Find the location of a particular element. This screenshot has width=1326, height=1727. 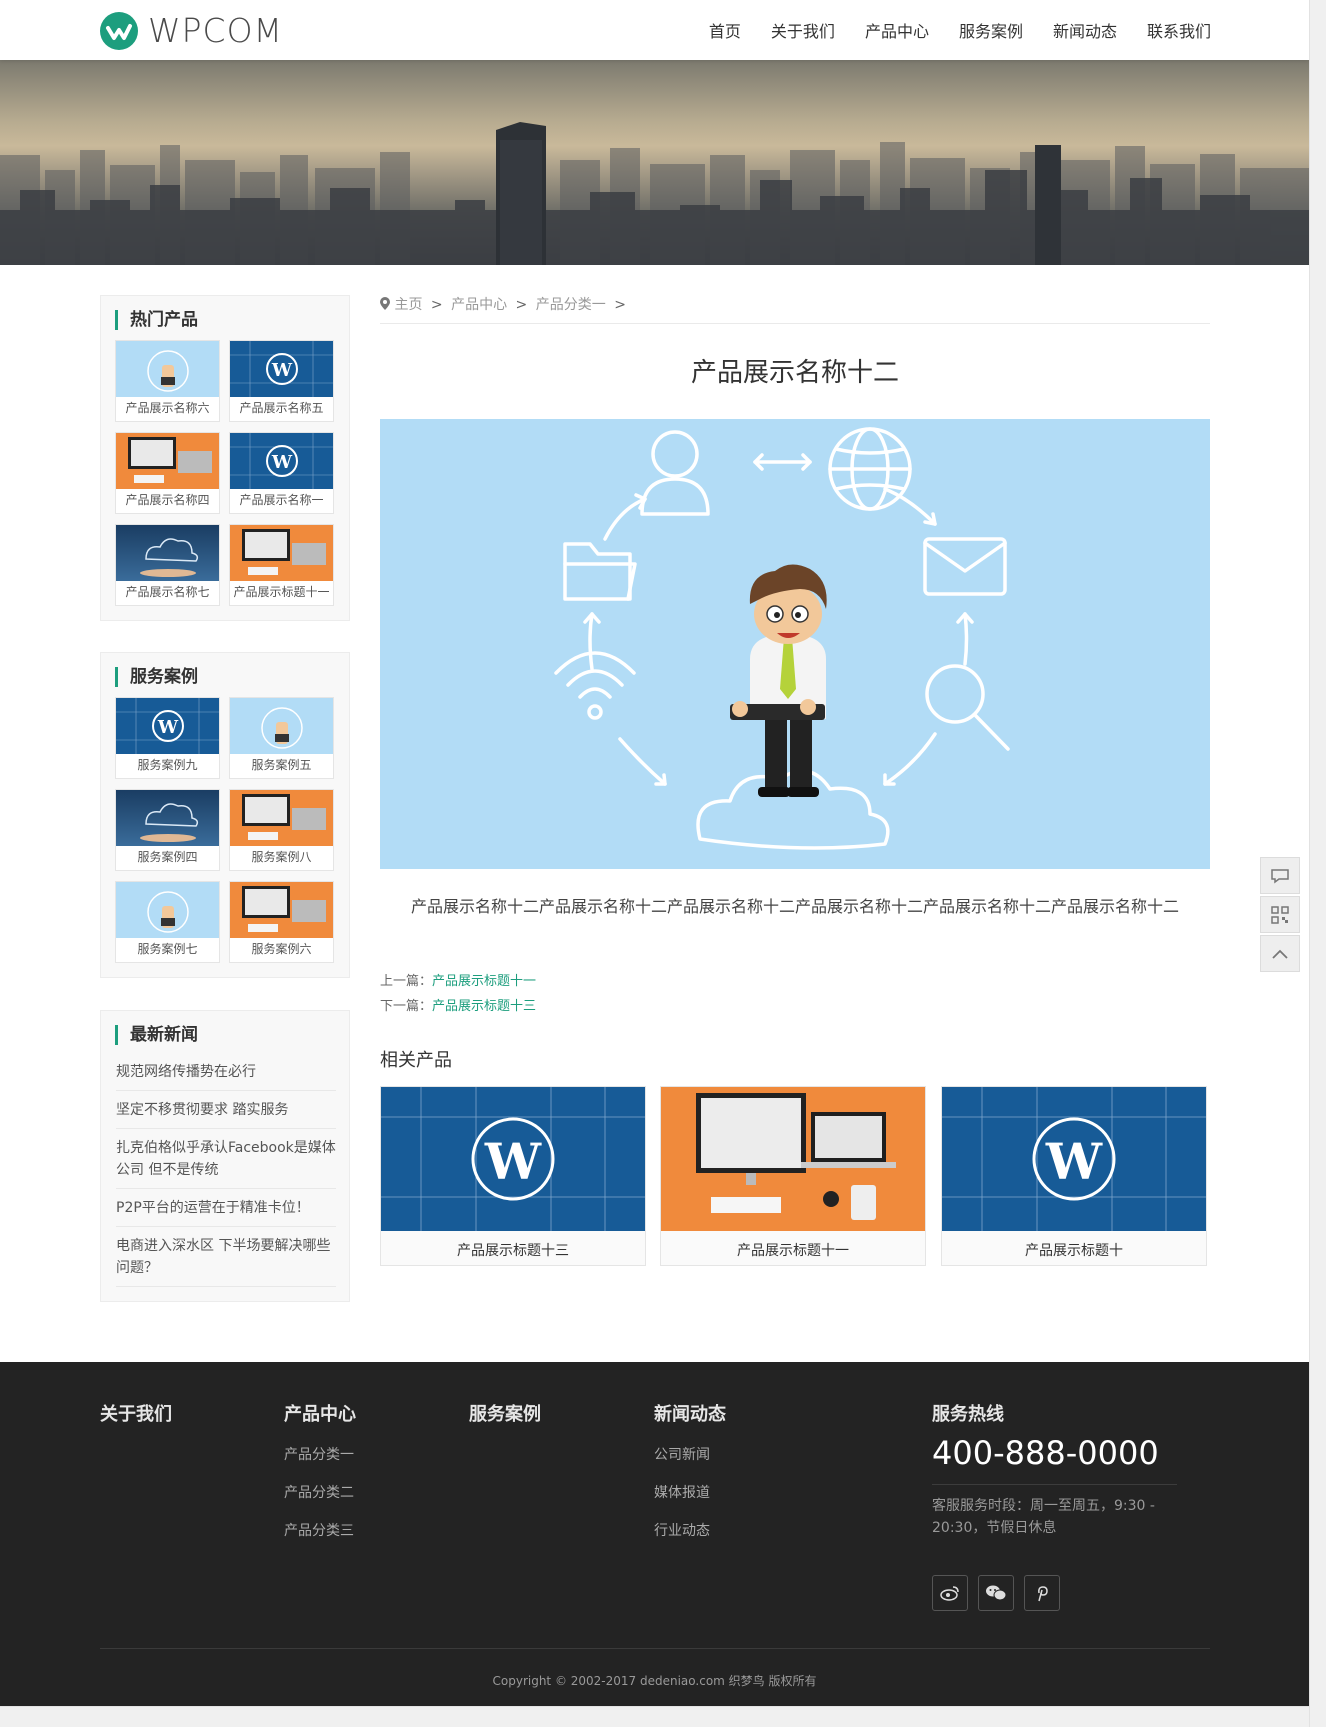

footer-news: 新闻动态 公司新闻 媒体报道 行业动态 is located at coordinates (690, 1470).